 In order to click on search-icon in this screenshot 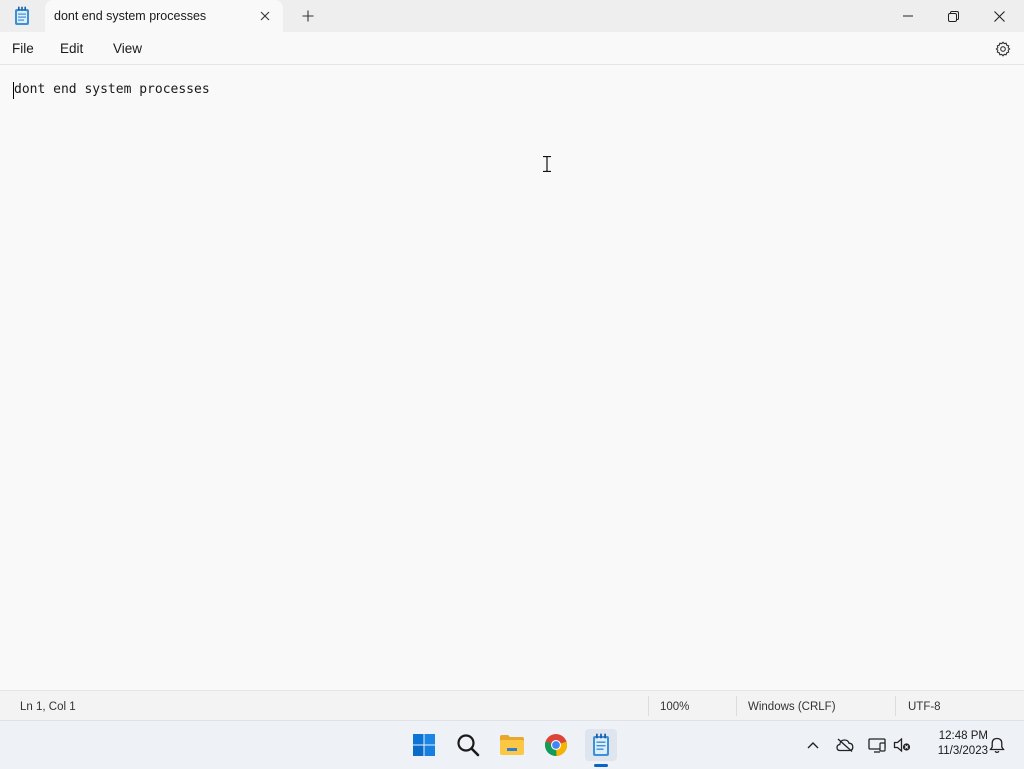, I will do `click(468, 745)`.